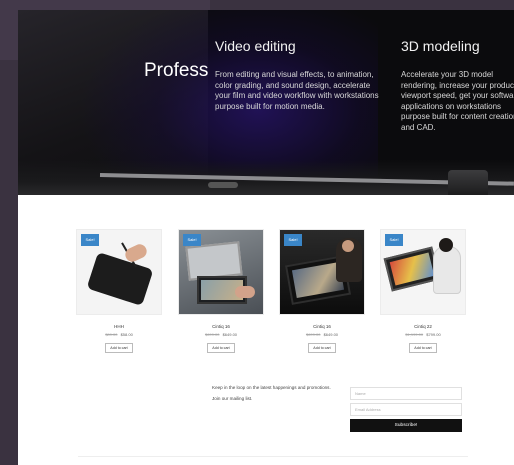 This screenshot has width=514, height=465. What do you see at coordinates (406, 425) in the screenshot?
I see `subscribe-button: Subscribe!` at bounding box center [406, 425].